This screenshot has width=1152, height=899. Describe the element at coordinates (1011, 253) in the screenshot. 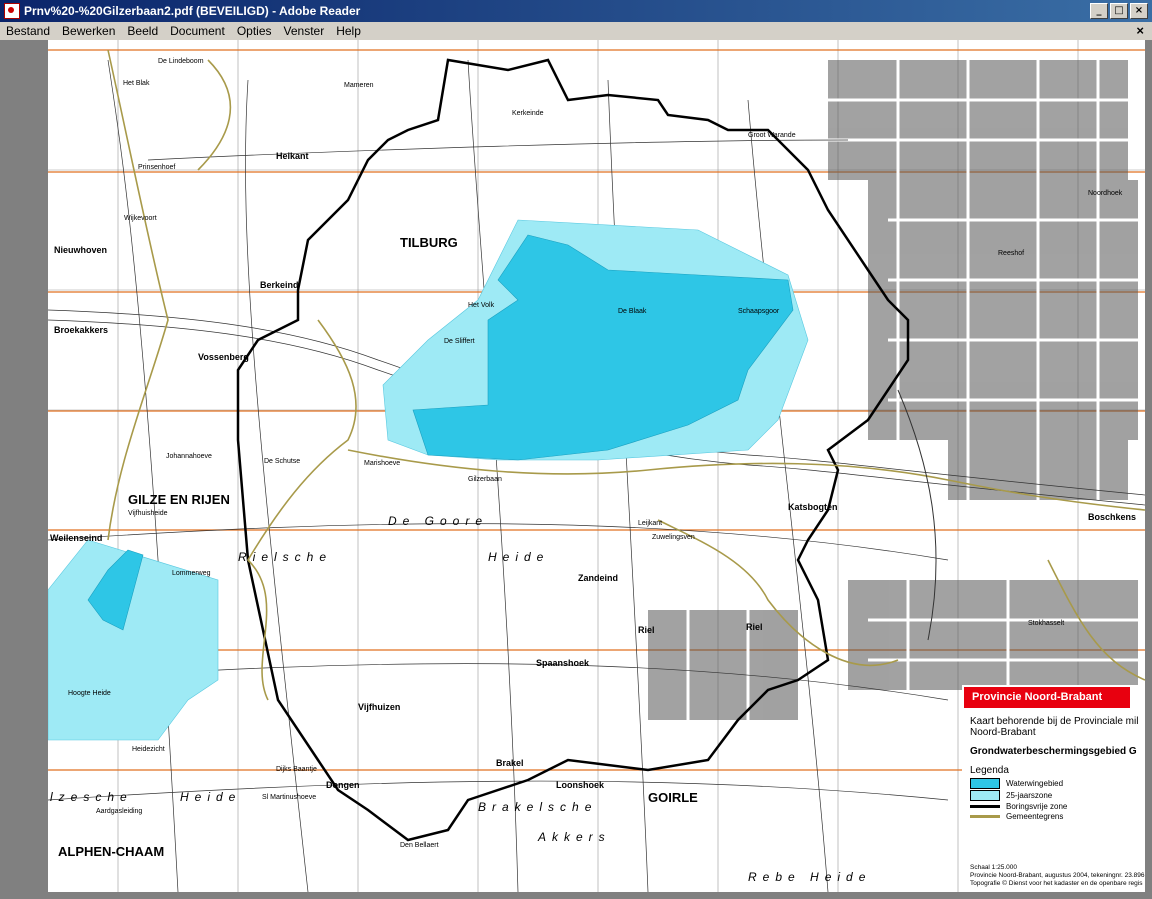

I see `place-label: Reeshof` at that location.